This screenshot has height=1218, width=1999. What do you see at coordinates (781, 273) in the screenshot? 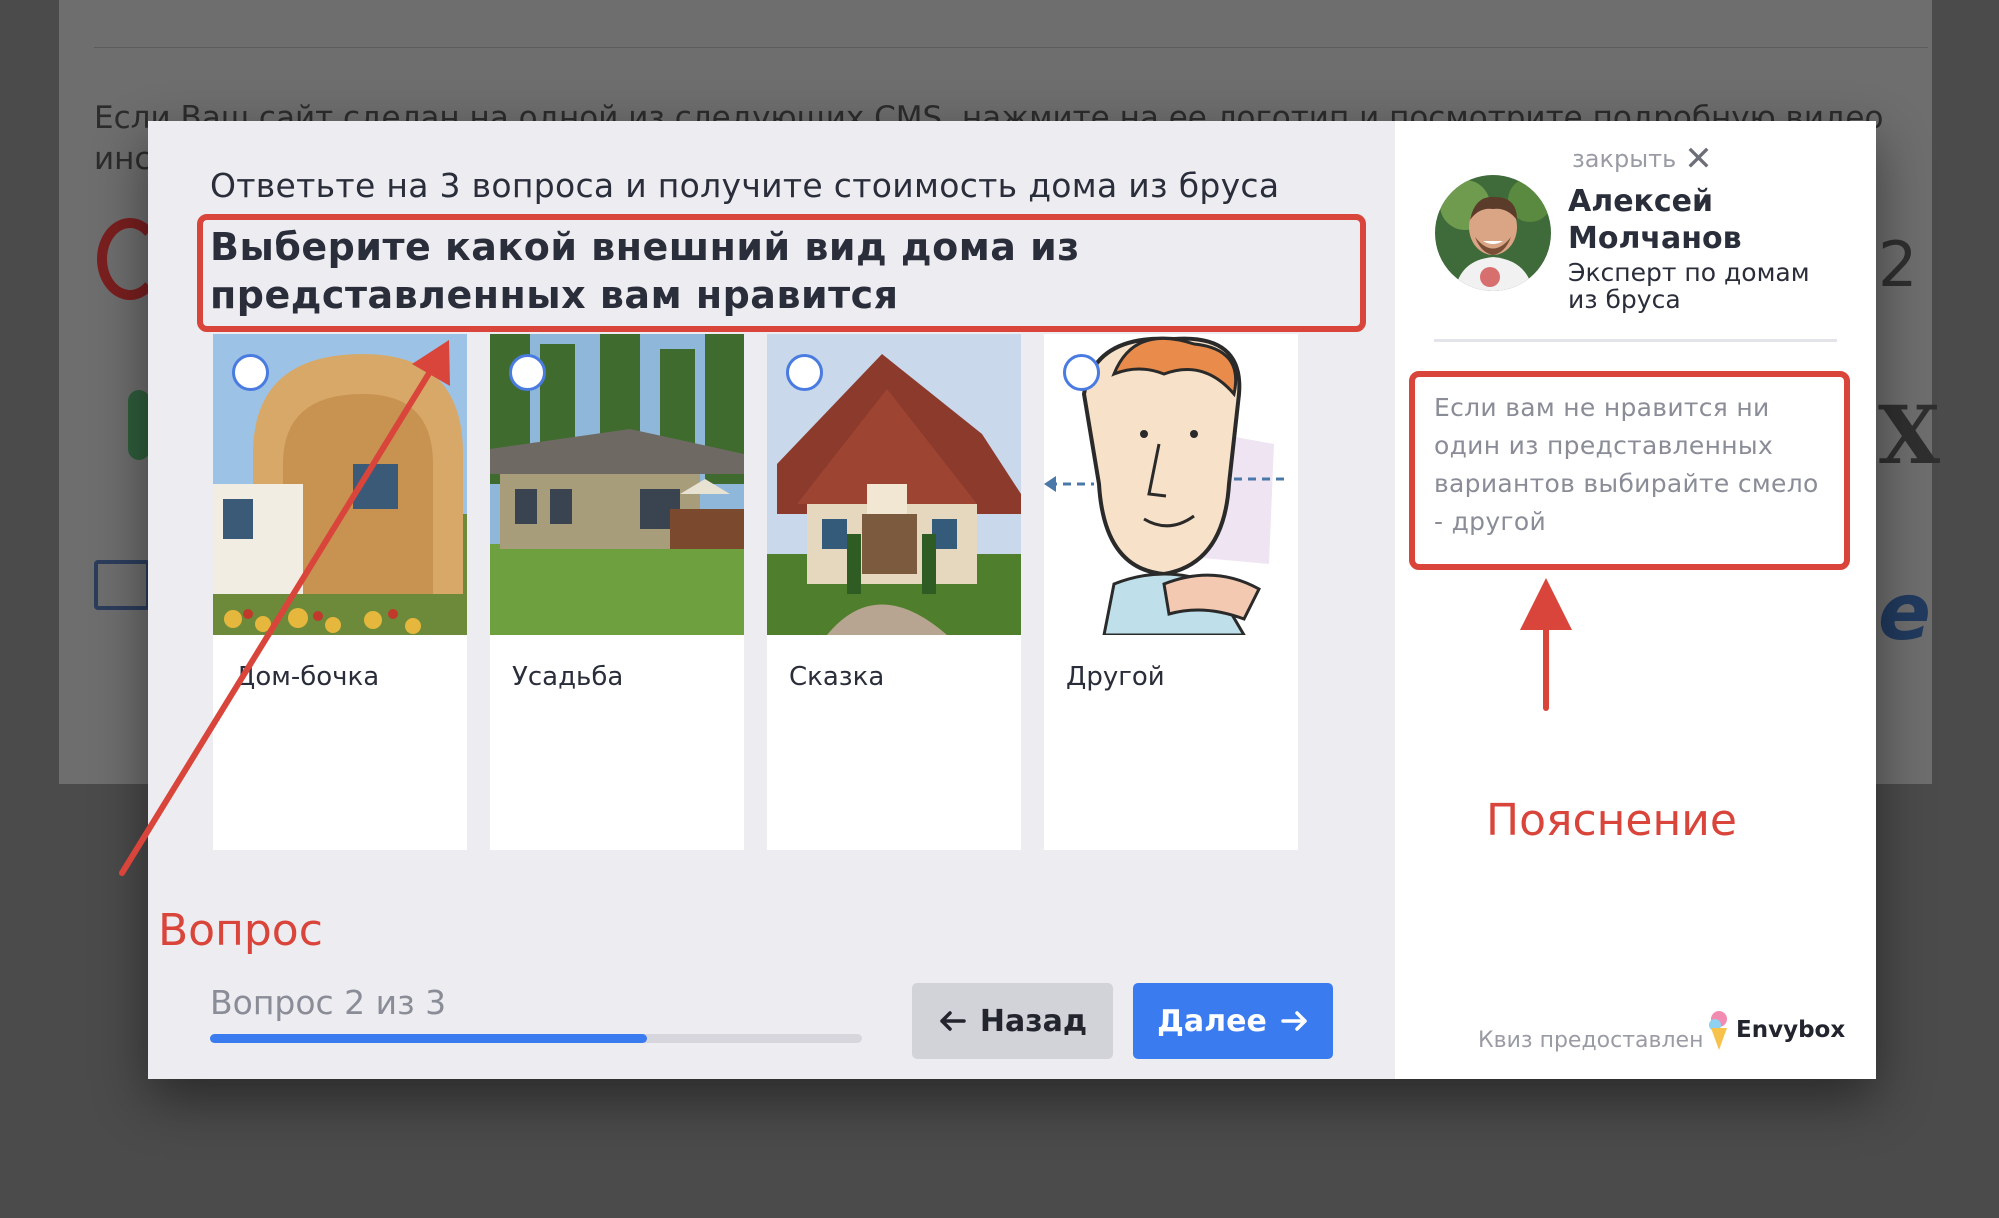
I see `question-annotation-box` at bounding box center [781, 273].